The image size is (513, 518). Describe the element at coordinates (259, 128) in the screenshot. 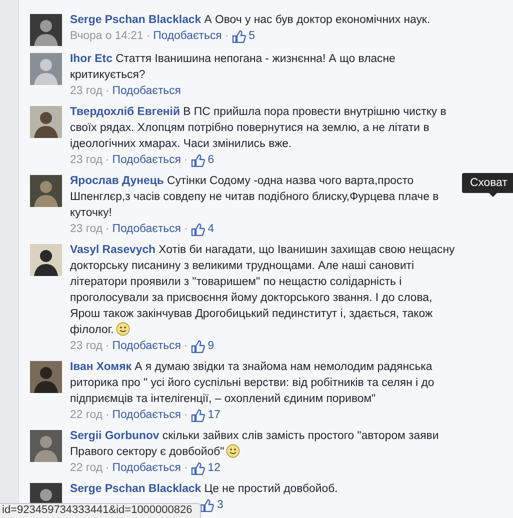

I see `comment-text: Твердохліб Евгеній В ПС прийшла пора провести внутрішню чистку в своїх рядах. Хлопцям потрібно повернутися на землю, а не літати в ідеологічних хмарах. Часи змінились вже.` at that location.